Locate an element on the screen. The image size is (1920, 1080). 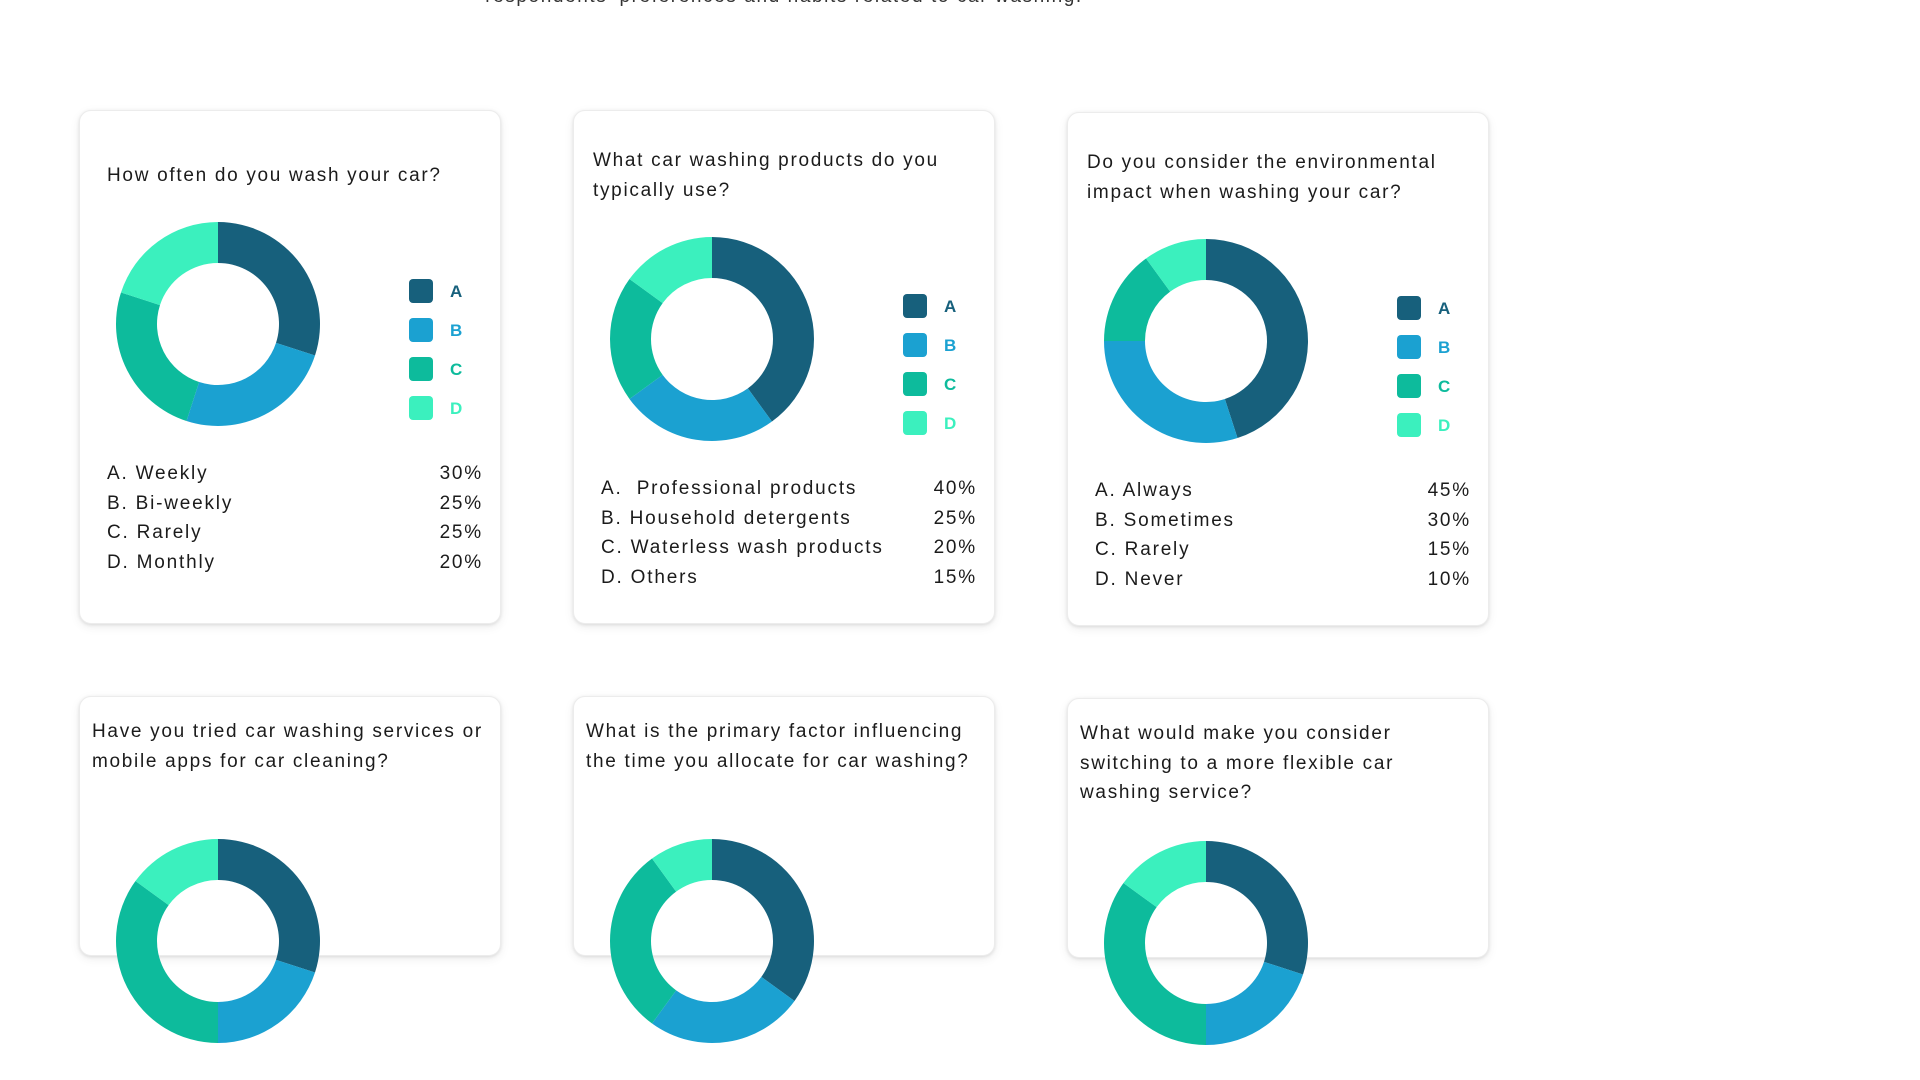
answer-text: C. Waterless wash products is located at coordinates (742, 547).